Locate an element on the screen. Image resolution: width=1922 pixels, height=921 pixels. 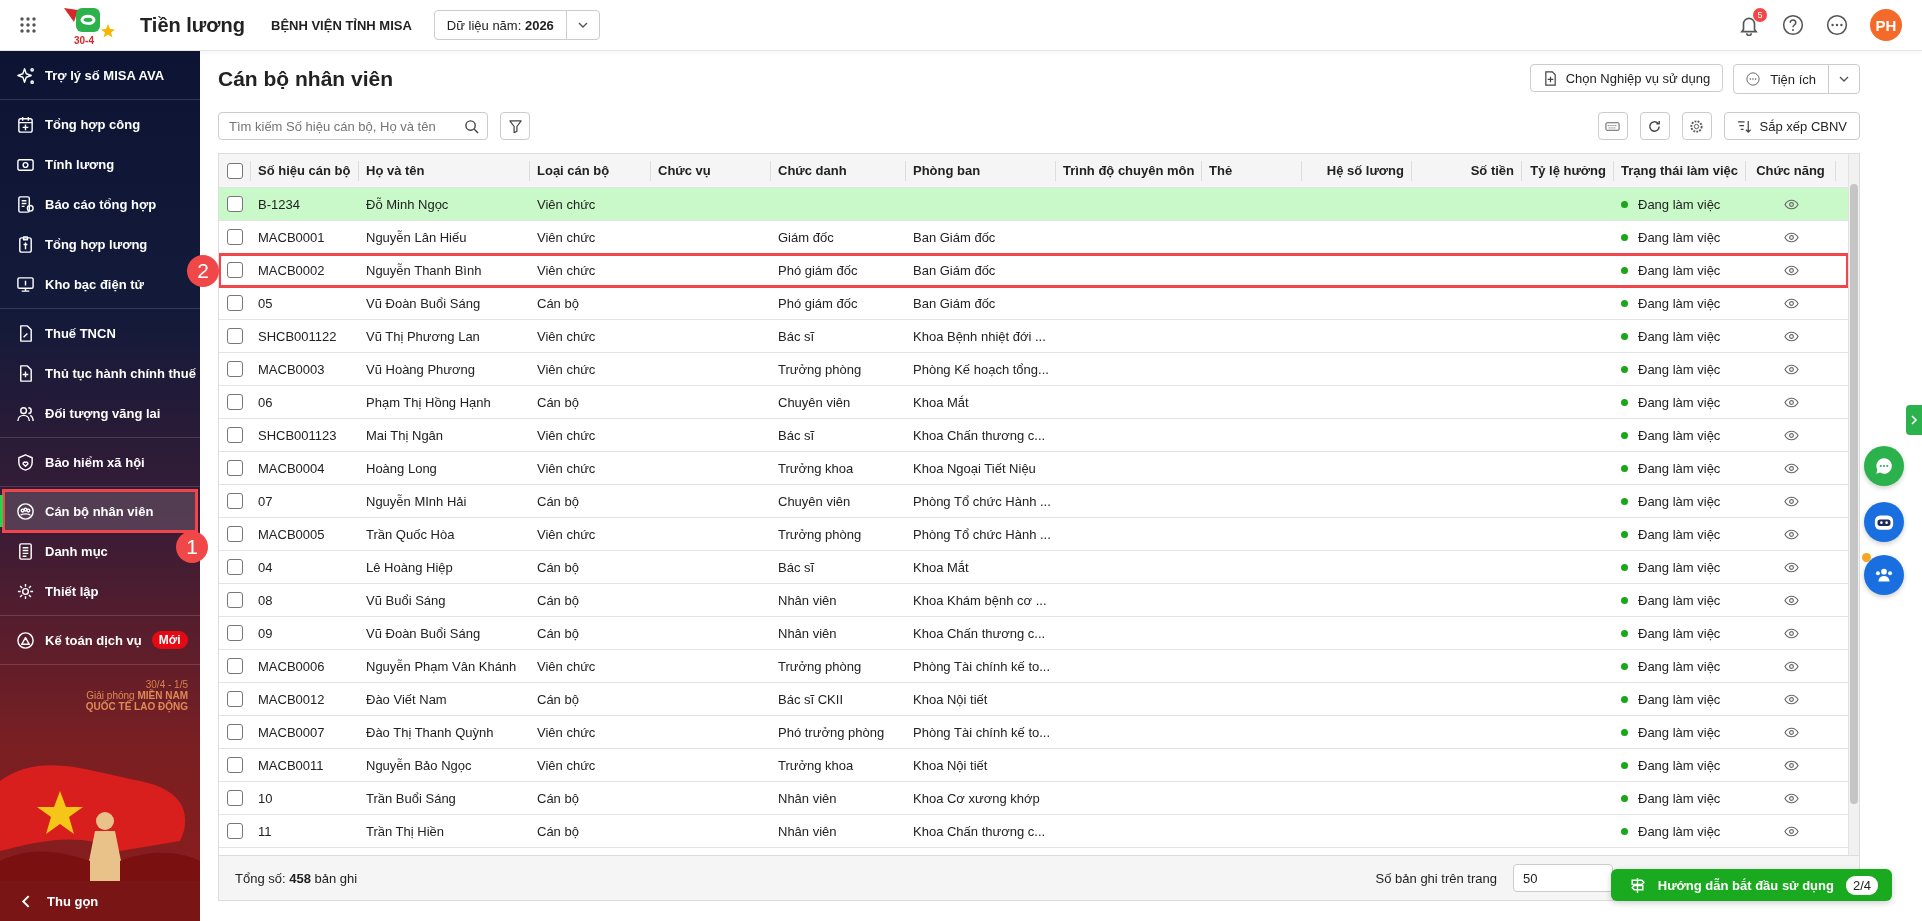
table-cell: Cán bộ is located at coordinates (558, 600).